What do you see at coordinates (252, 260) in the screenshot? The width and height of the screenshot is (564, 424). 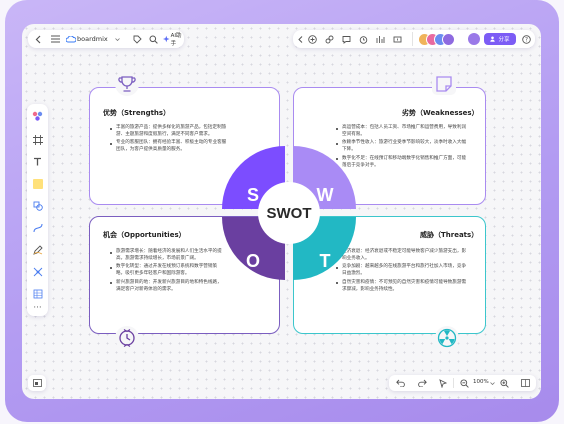 I see `letter-o: O` at bounding box center [252, 260].